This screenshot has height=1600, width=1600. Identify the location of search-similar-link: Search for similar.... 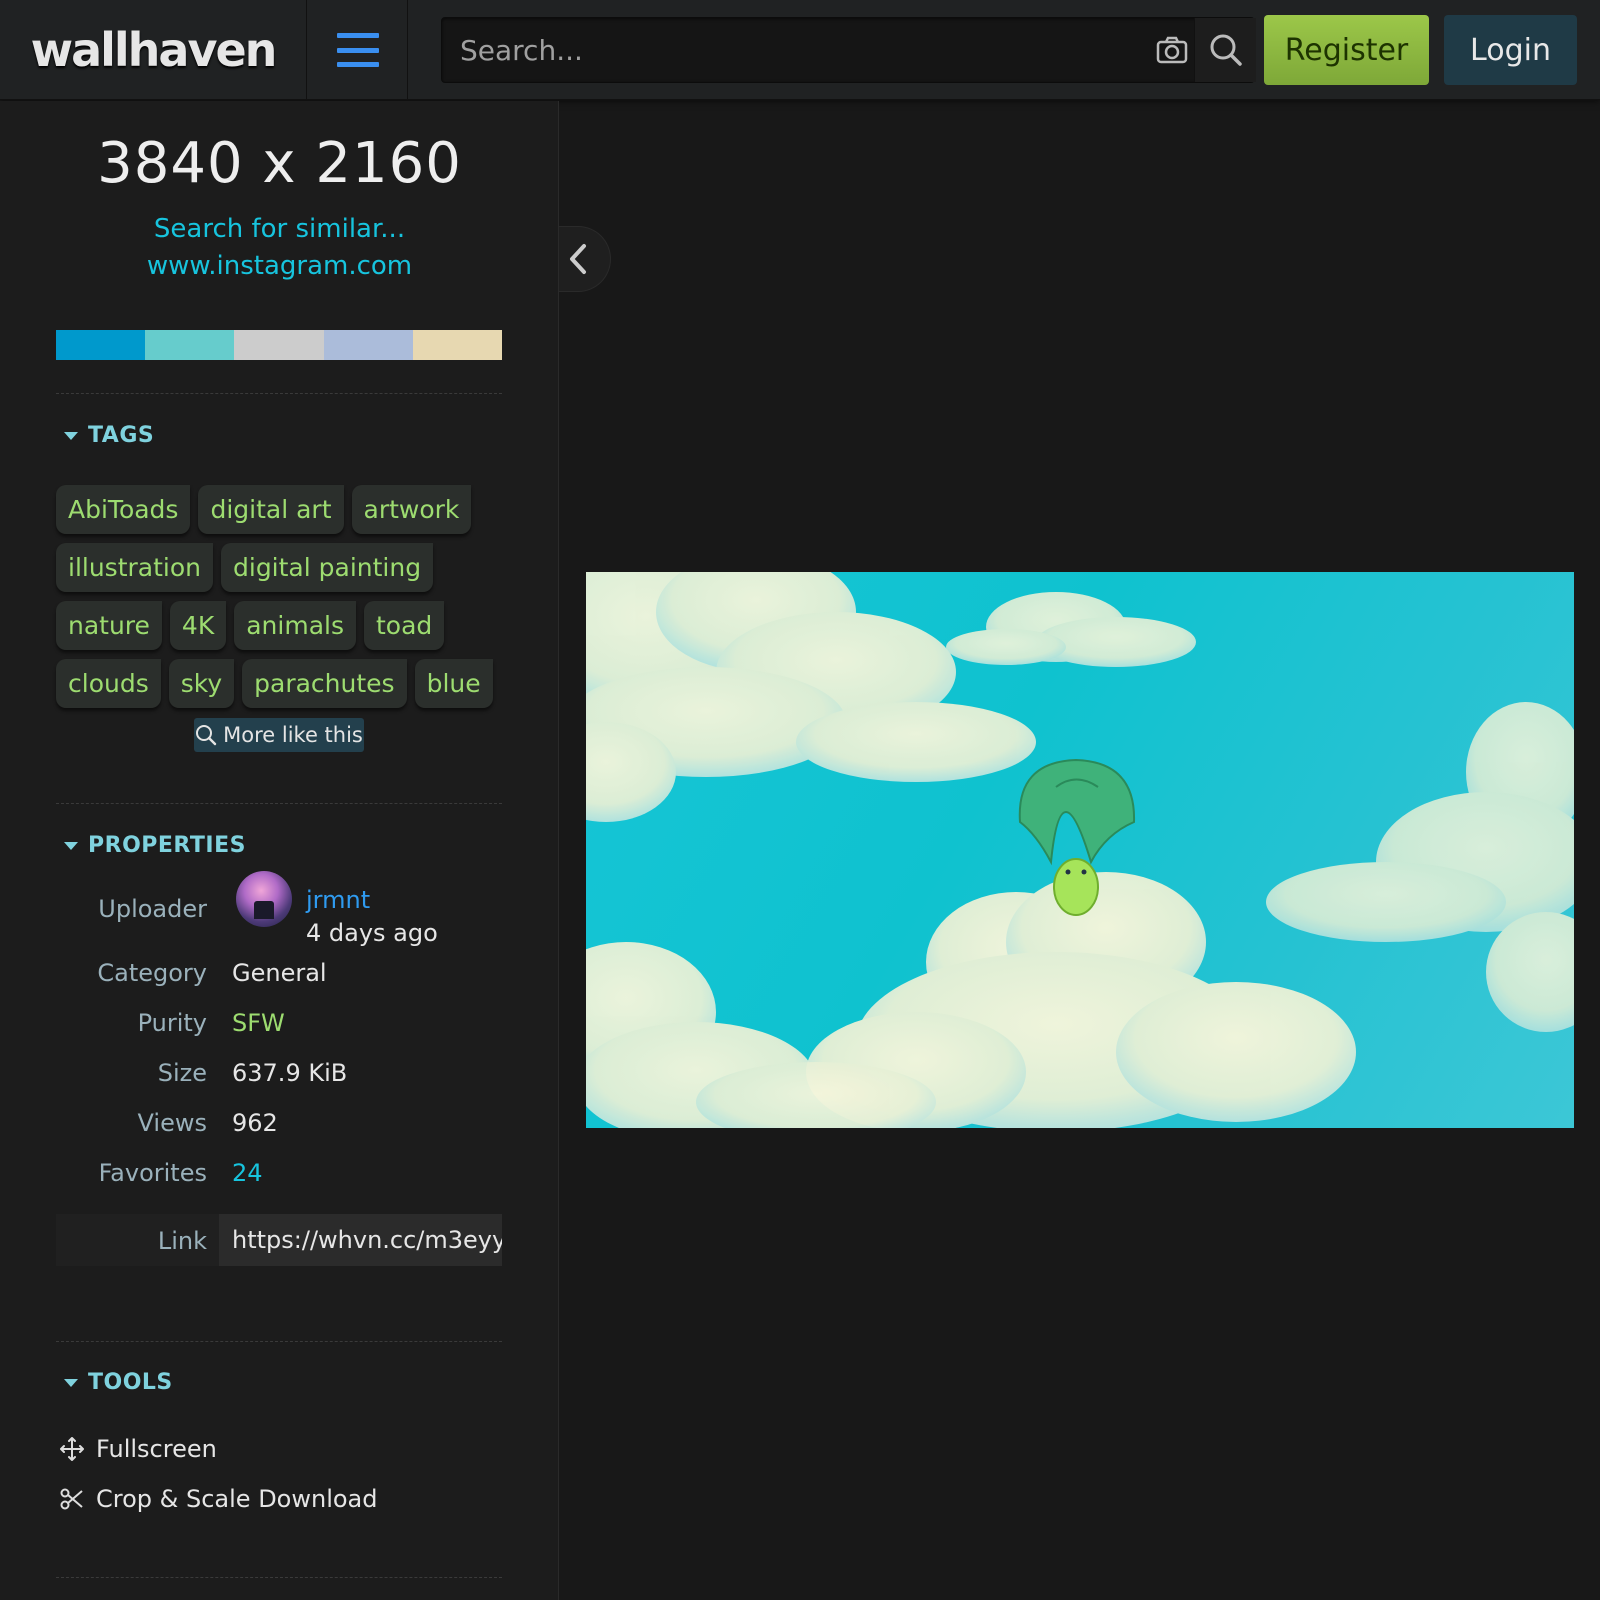
(279, 229).